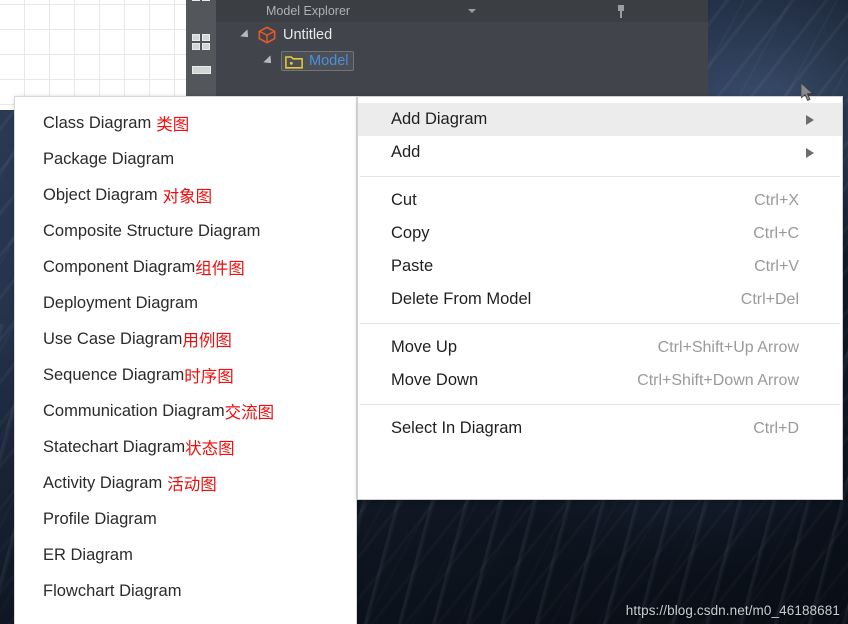 The height and width of the screenshot is (624, 848). What do you see at coordinates (776, 233) in the screenshot?
I see `context-menu-item-shortcut: Ctrl+C` at bounding box center [776, 233].